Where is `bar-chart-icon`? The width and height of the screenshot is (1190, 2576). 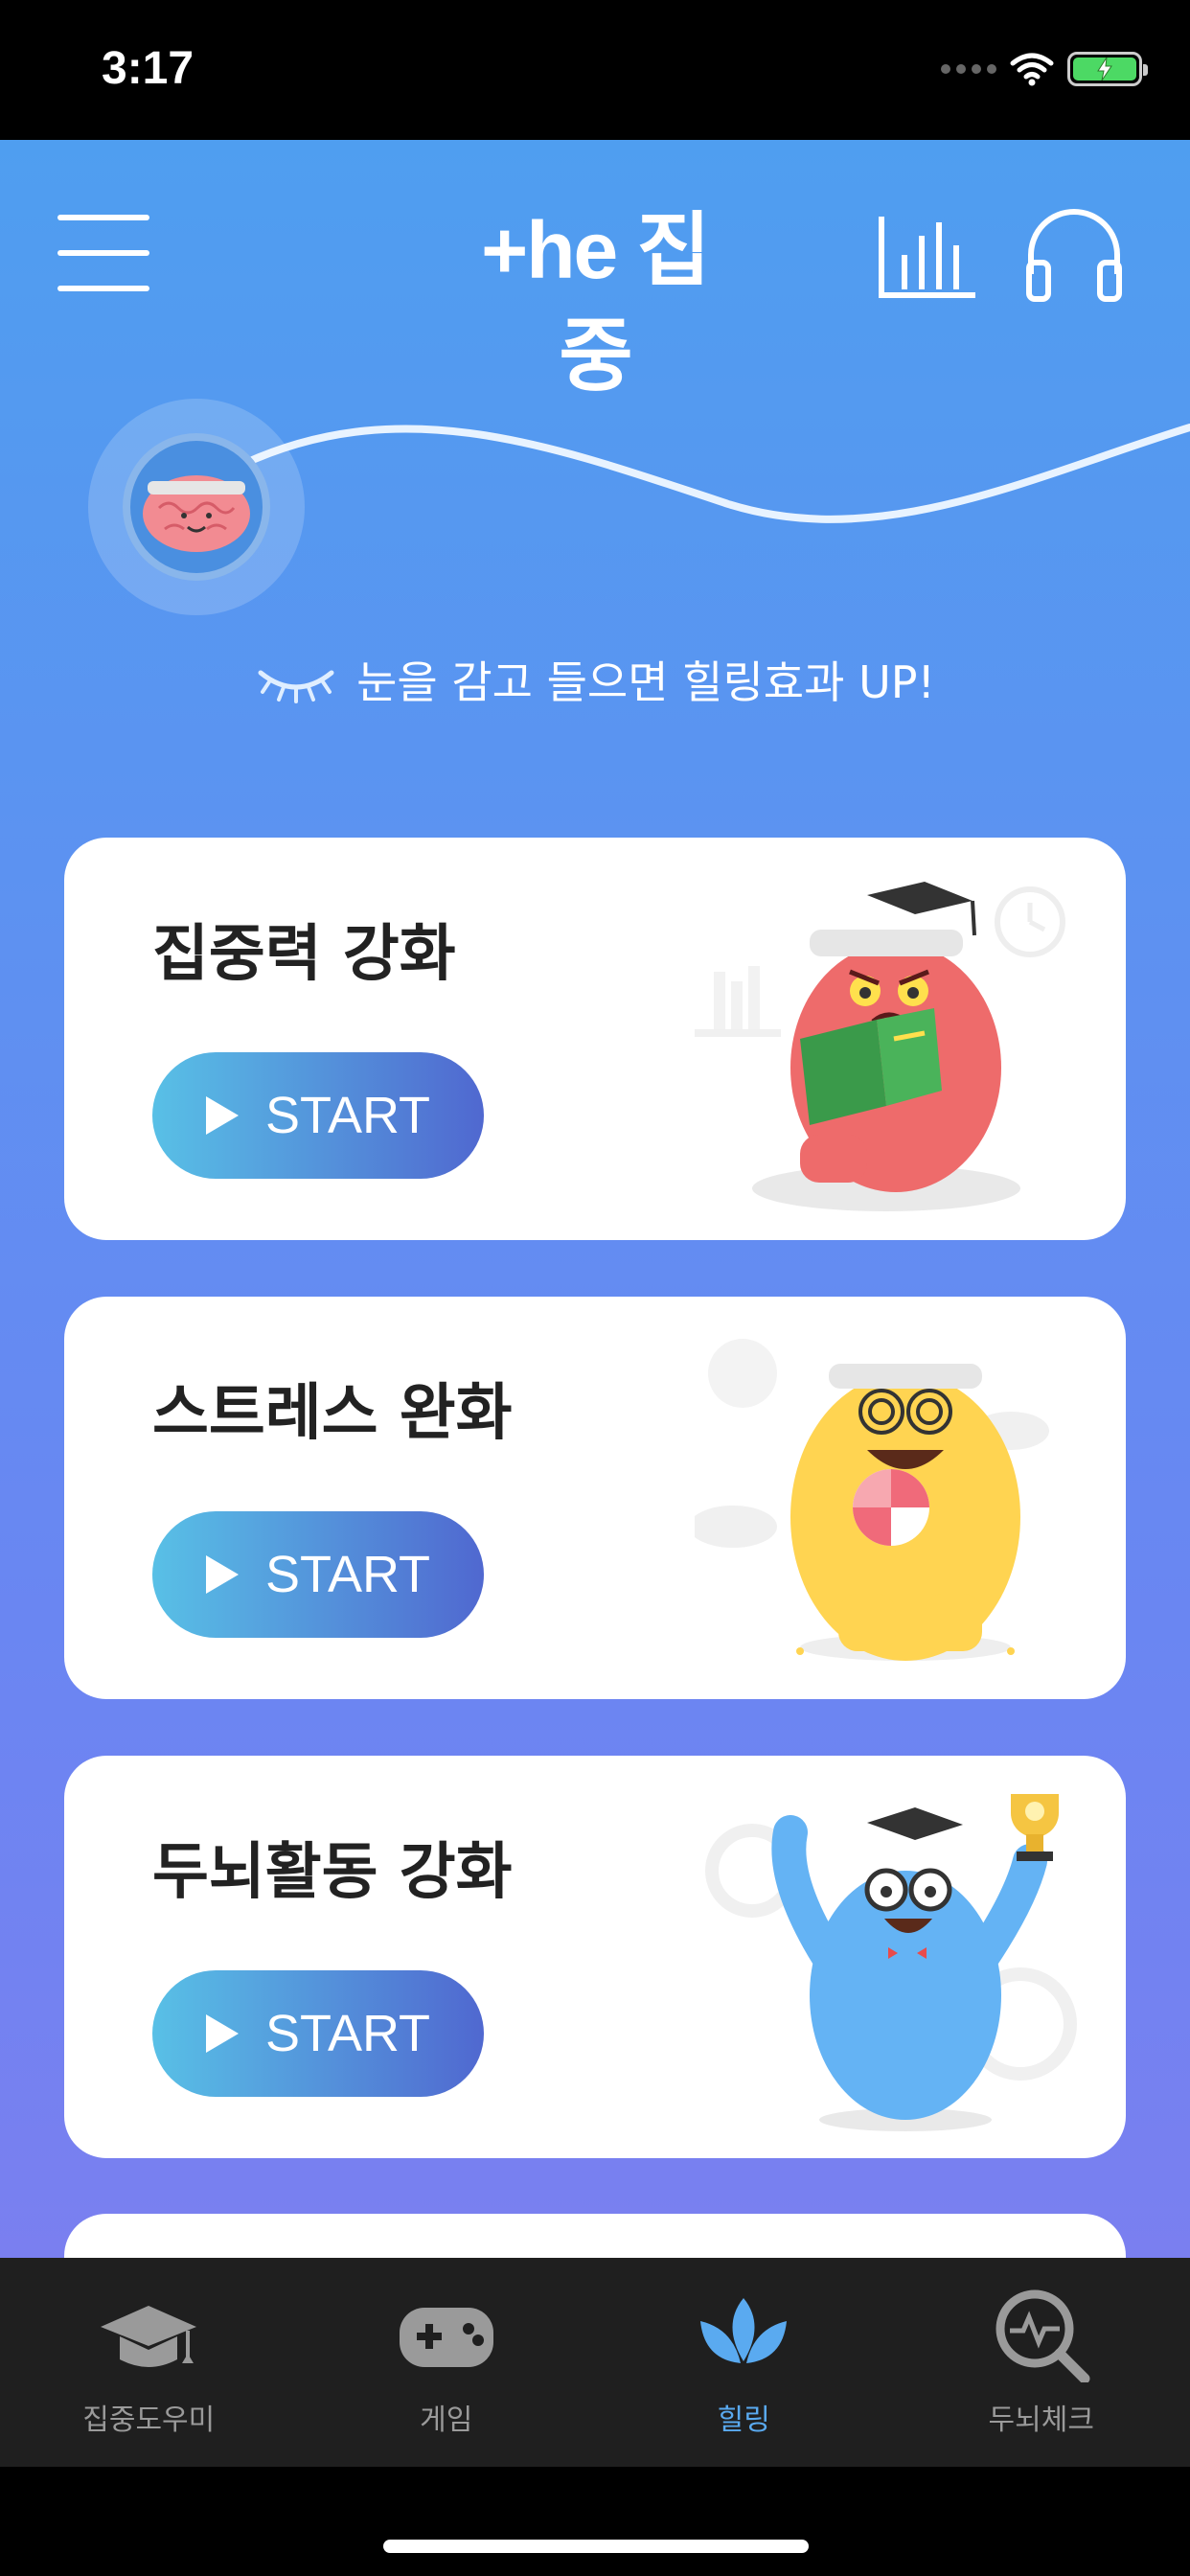
bar-chart-icon is located at coordinates (929, 255).